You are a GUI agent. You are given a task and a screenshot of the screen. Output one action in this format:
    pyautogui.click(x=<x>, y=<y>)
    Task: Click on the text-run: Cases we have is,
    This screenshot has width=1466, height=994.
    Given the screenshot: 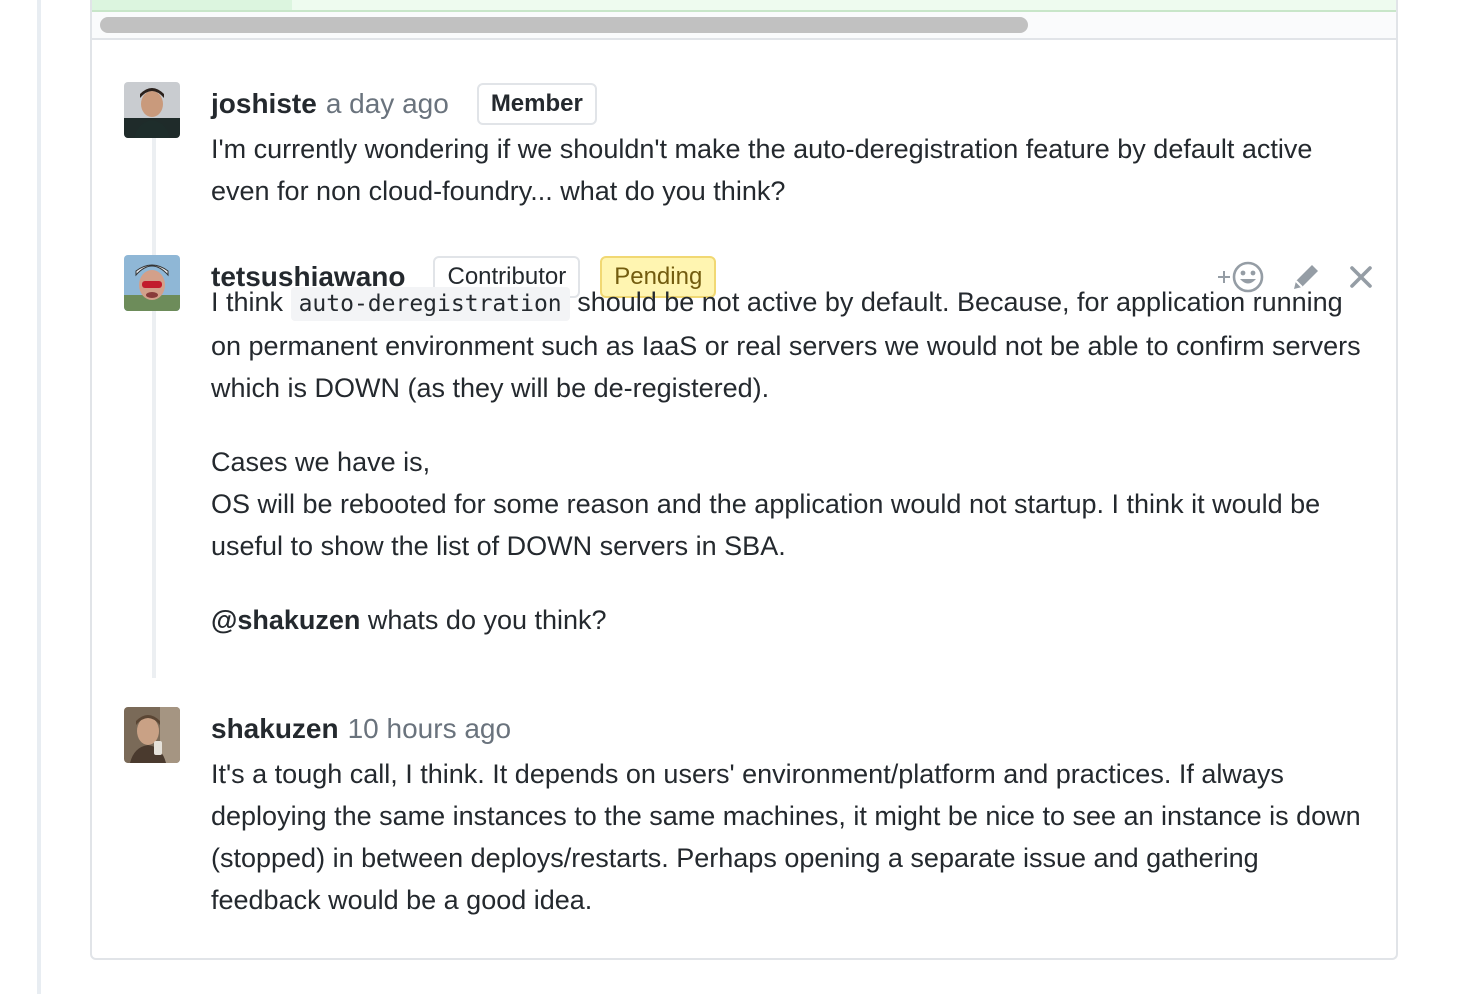 What is the action you would take?
    pyautogui.click(x=321, y=462)
    